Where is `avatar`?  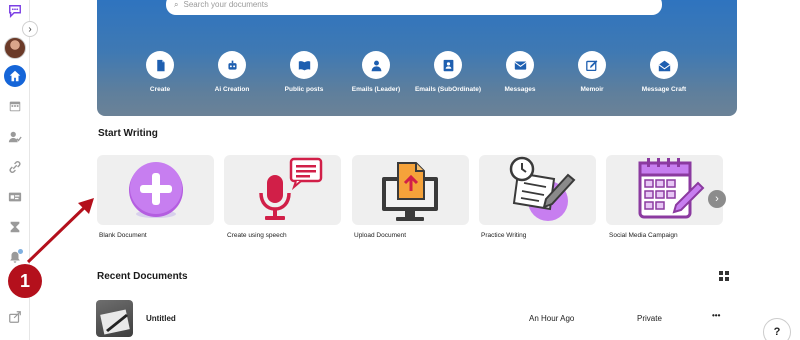
avatar is located at coordinates (15, 48).